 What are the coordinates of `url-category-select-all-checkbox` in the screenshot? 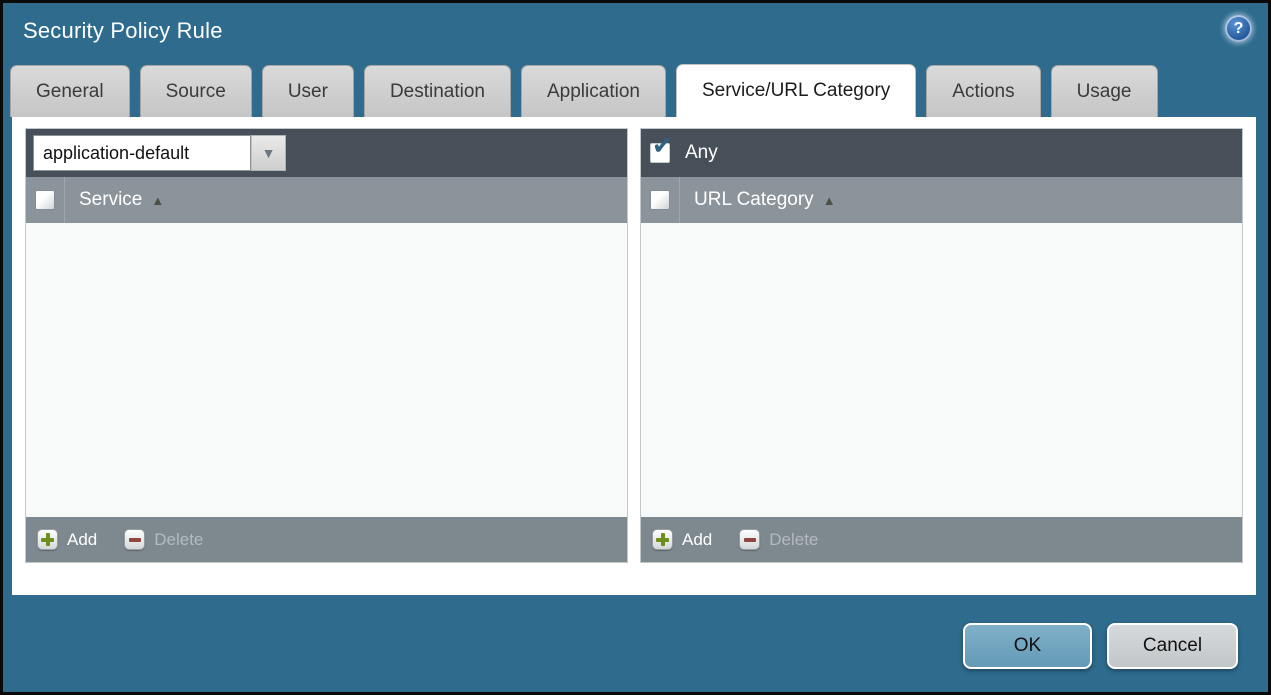 It's located at (660, 200).